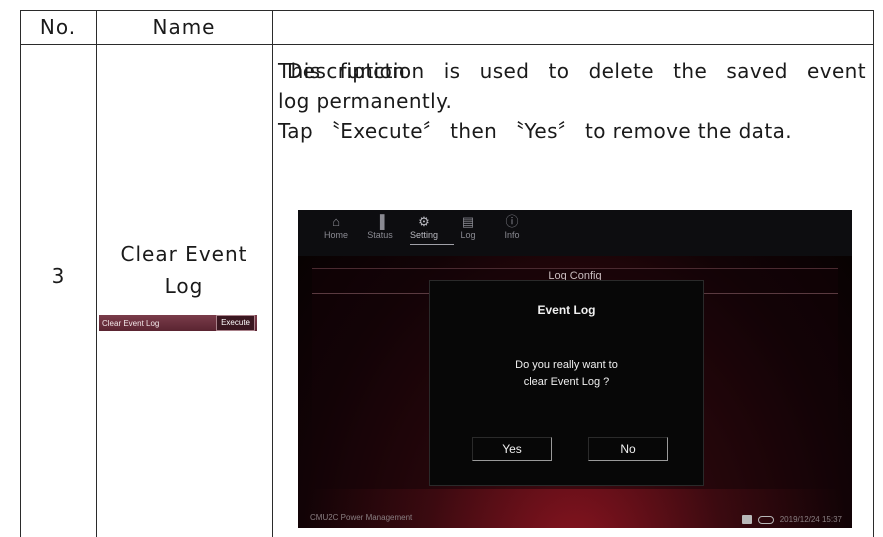  What do you see at coordinates (468, 221) in the screenshot?
I see `log-icon: ▤` at bounding box center [468, 221].